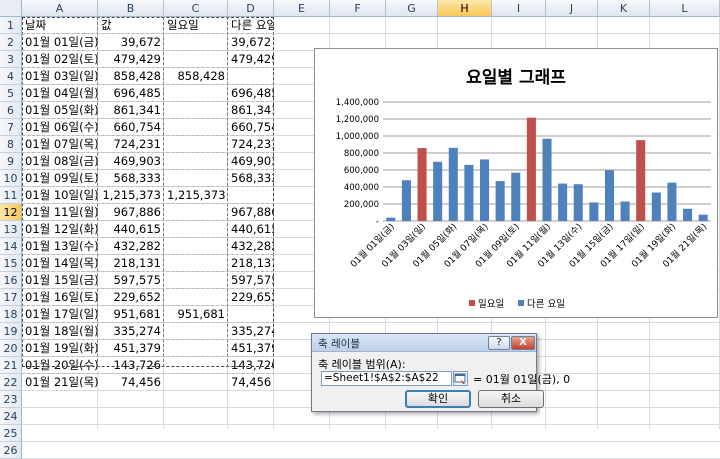  Describe the element at coordinates (60, 93) in the screenshot. I see `cell-date: 01월 04일(월)` at that location.